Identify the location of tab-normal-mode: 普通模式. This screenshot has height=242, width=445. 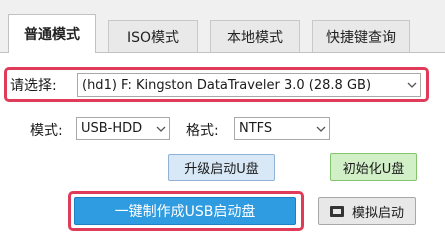
(52, 33).